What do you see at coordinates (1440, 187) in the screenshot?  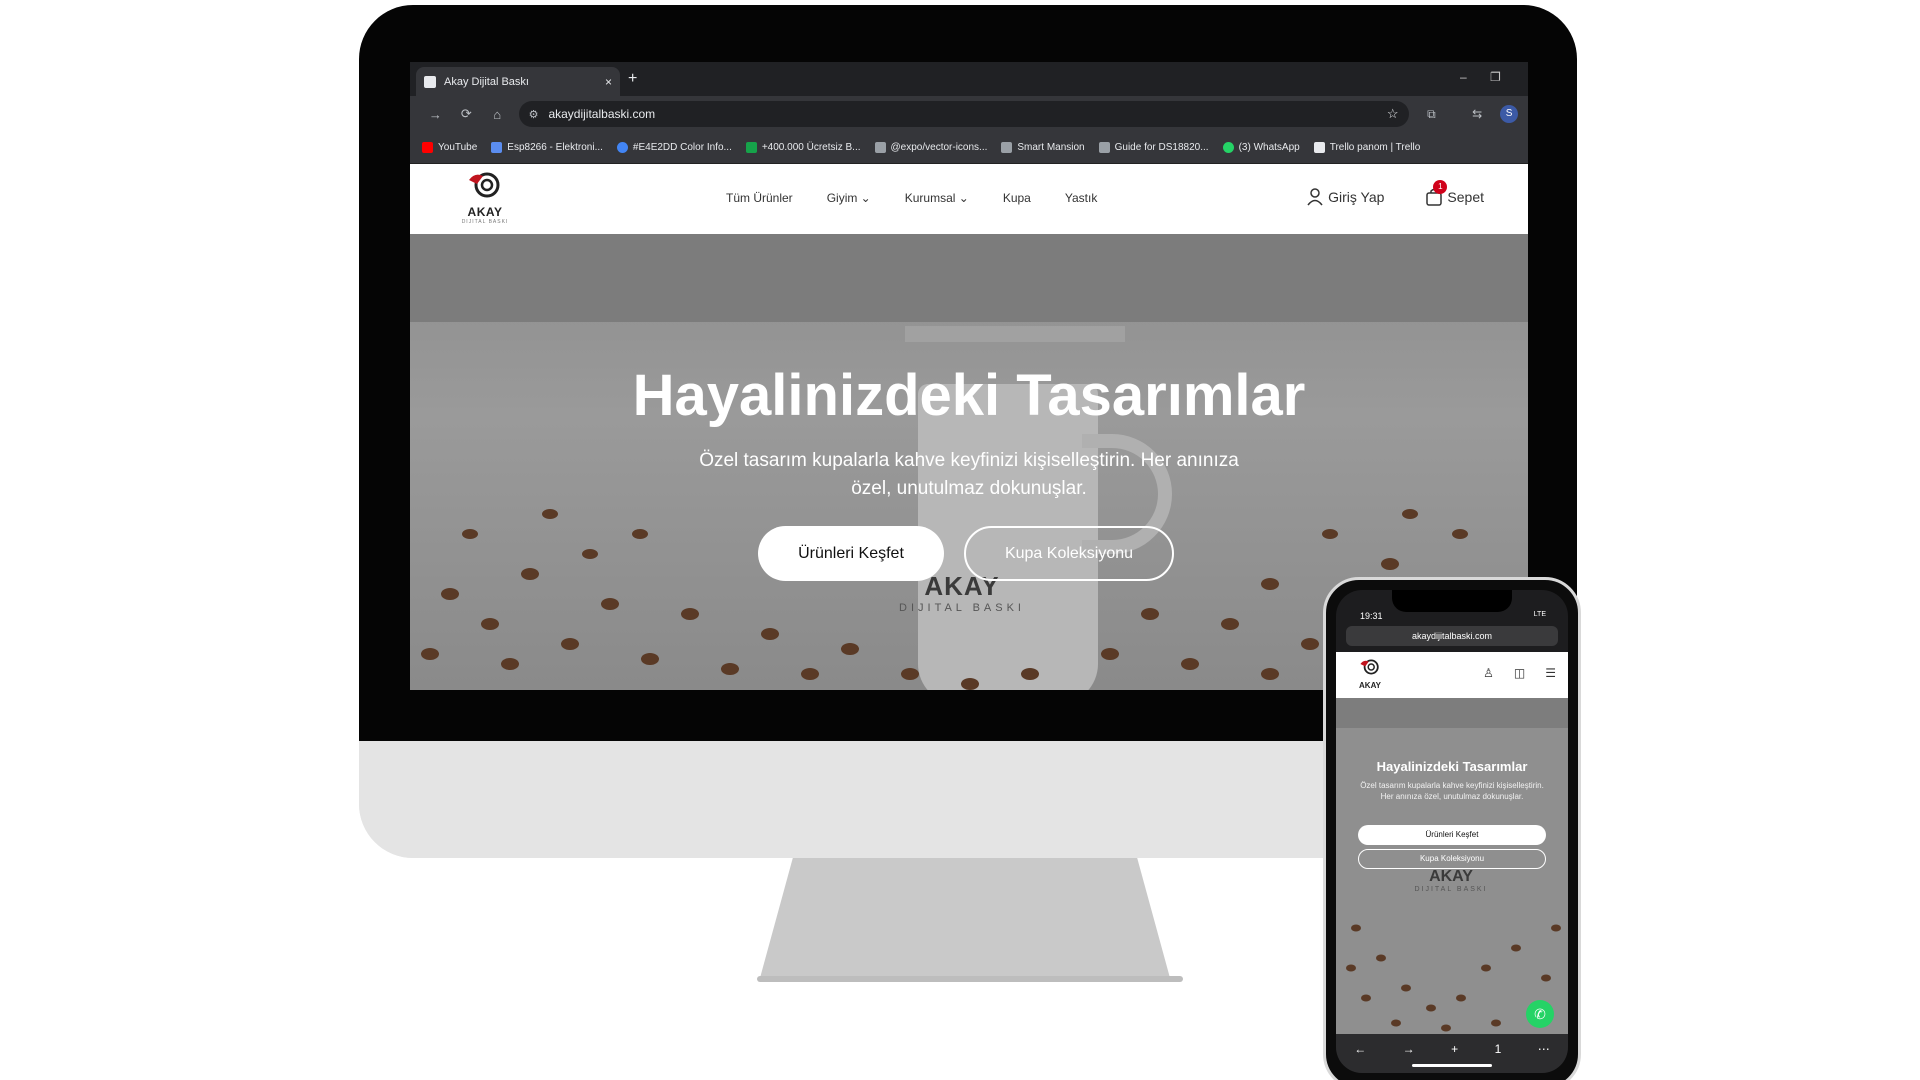 I see `cart-badge: 1` at bounding box center [1440, 187].